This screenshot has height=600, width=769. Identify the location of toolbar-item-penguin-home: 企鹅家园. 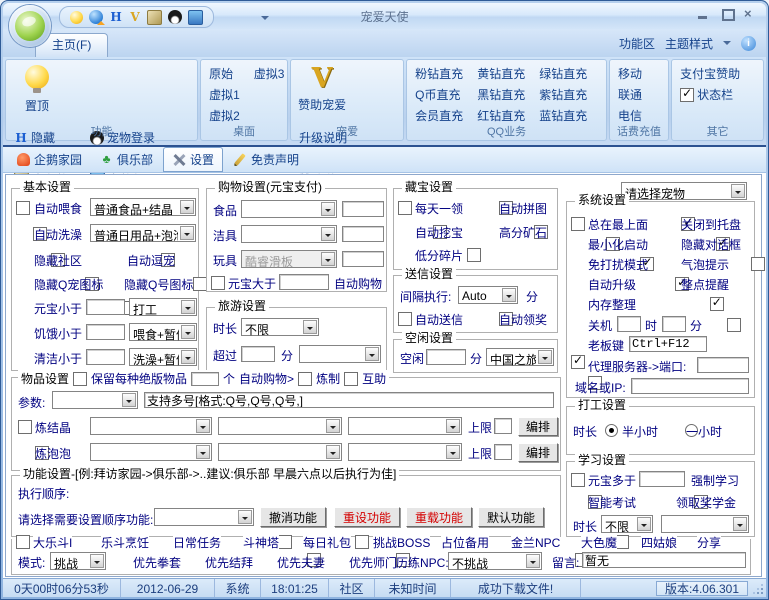
(49, 159).